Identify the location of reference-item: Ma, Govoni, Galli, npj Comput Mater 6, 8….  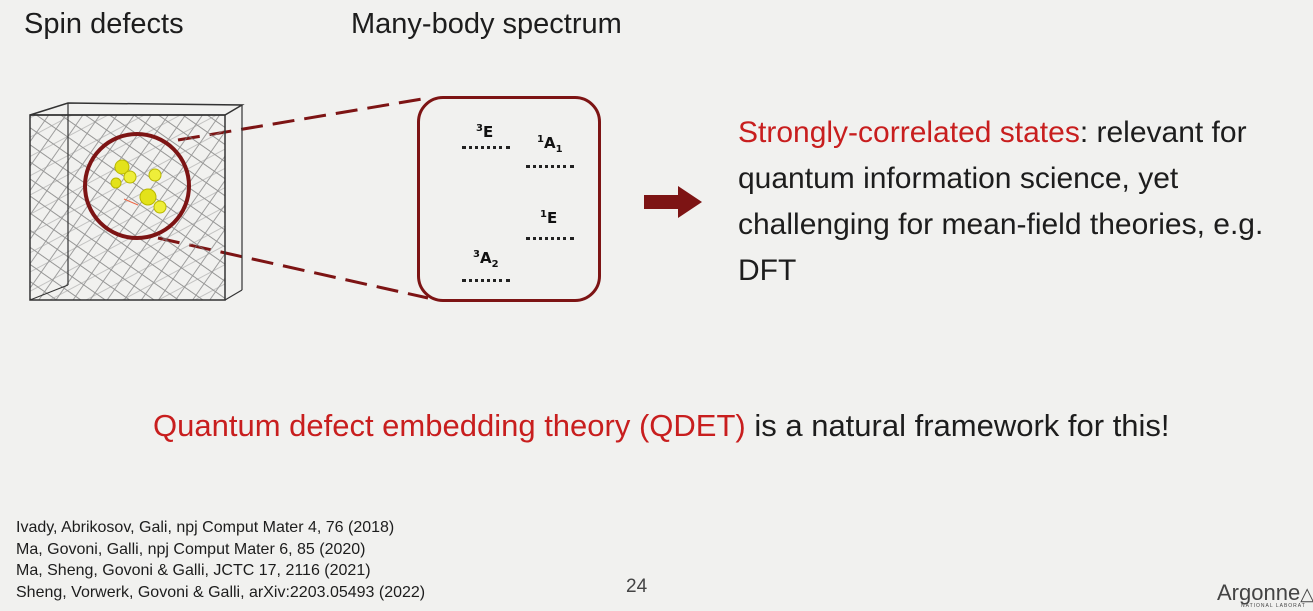
(191, 549).